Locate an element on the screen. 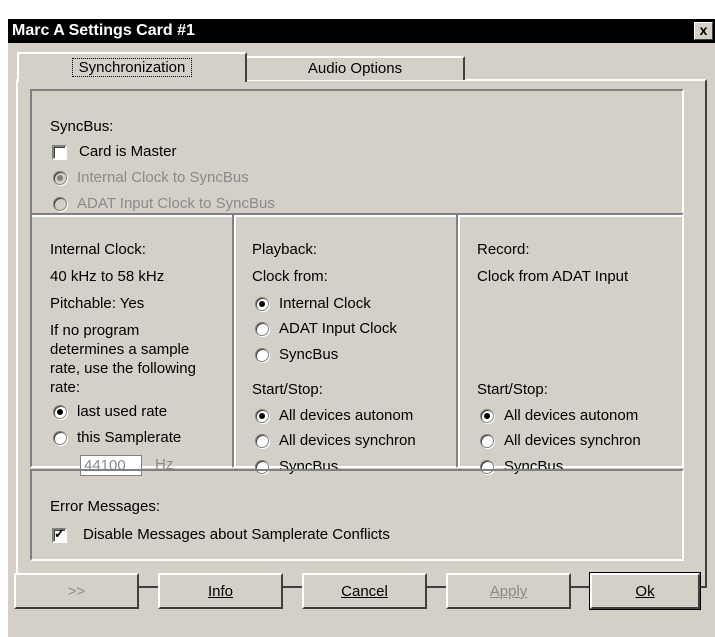 The image size is (715, 637). last-used-rate-label: last used rate is located at coordinates (122, 411).